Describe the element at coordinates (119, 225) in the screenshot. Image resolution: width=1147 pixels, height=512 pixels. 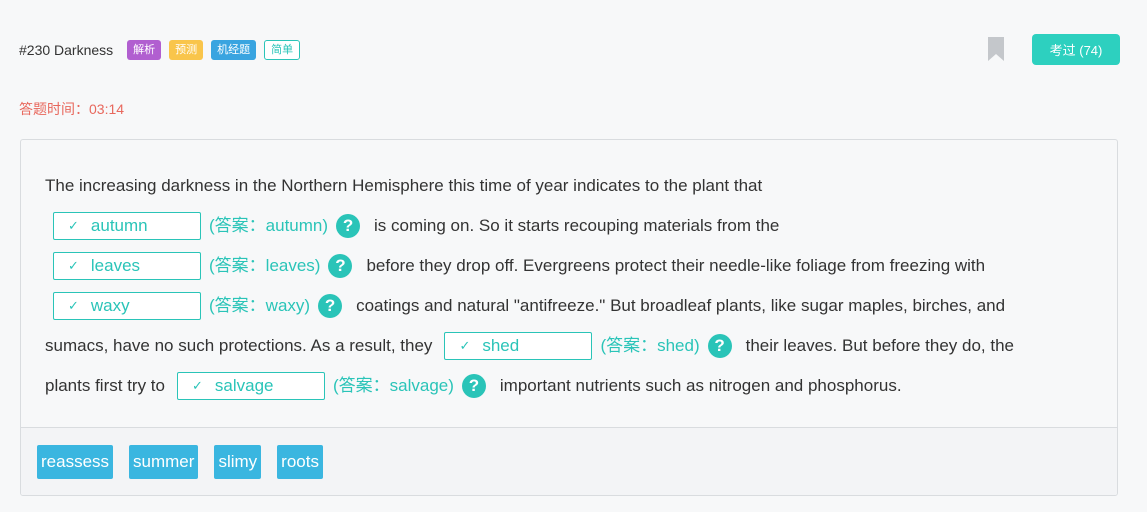
I see `blank-value: autumn` at that location.